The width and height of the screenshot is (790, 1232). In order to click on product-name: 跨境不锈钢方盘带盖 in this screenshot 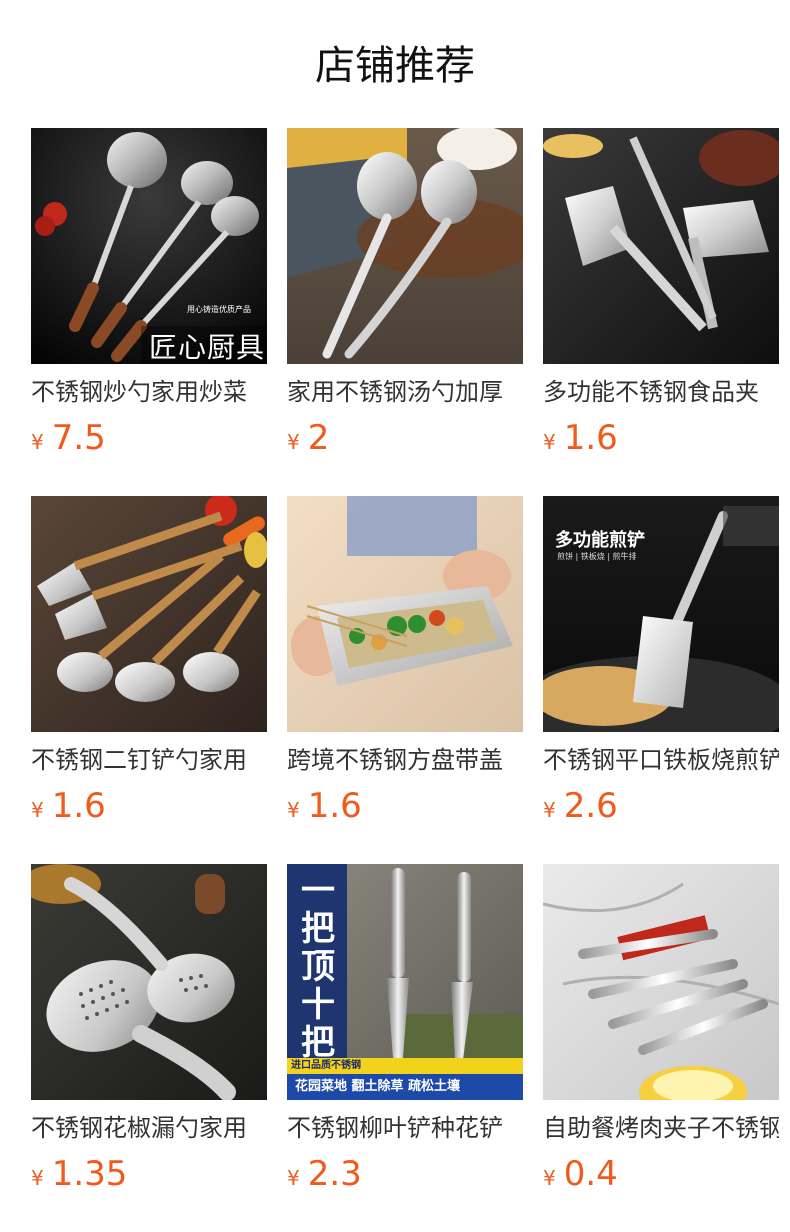, I will do `click(405, 760)`.